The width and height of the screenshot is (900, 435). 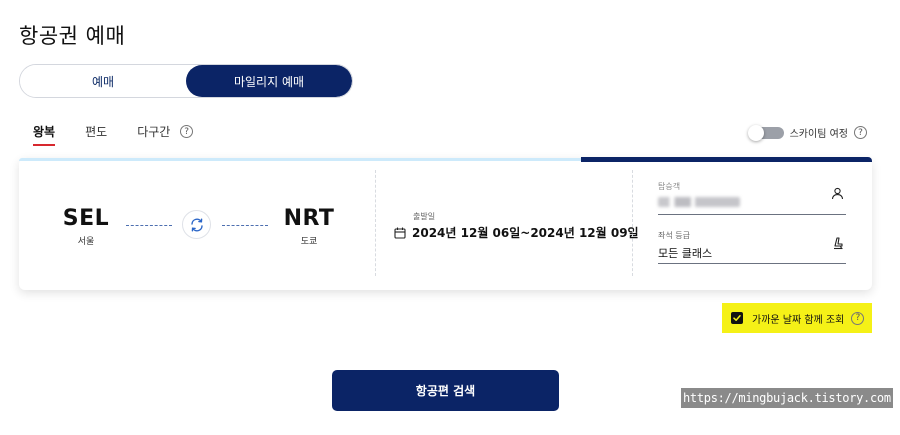 I want to click on calendar-icon, so click(x=400, y=233).